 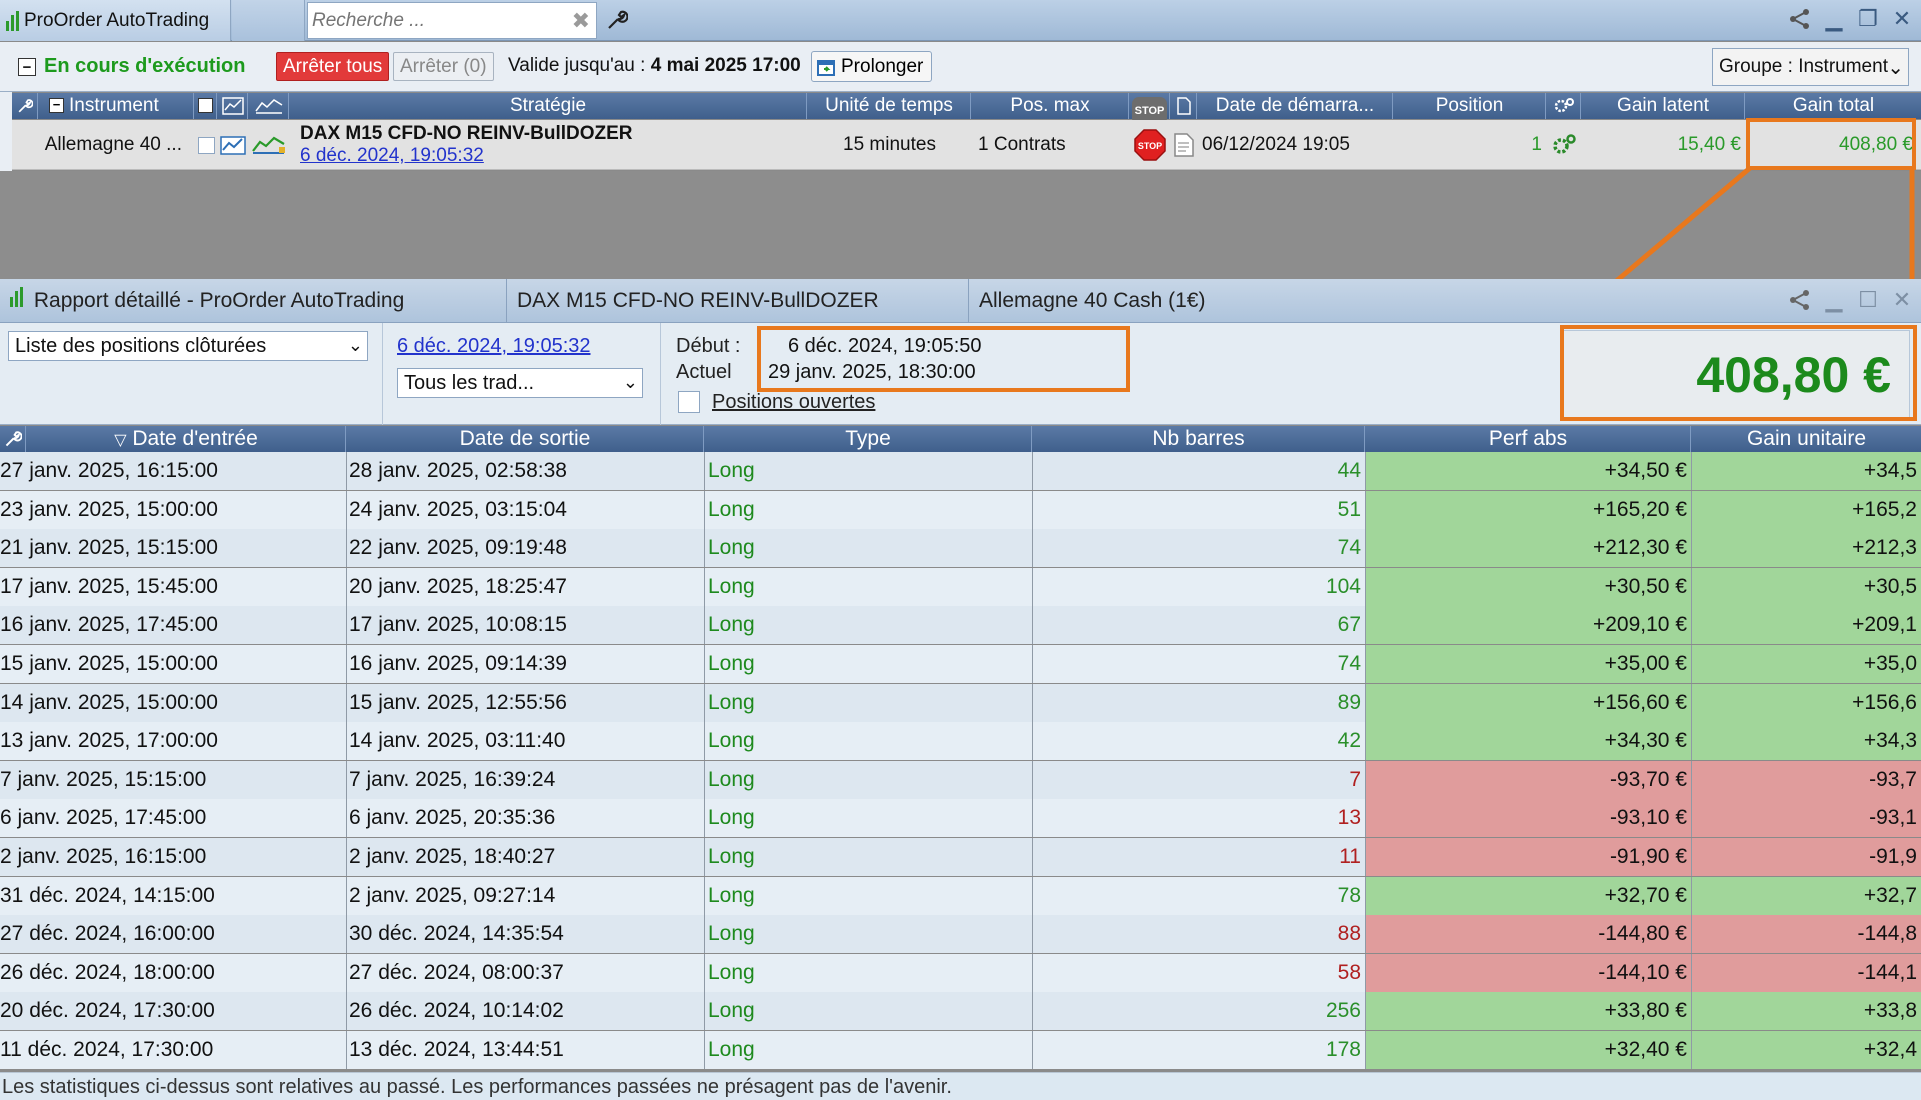 I want to click on report-share-icon, so click(x=1800, y=300).